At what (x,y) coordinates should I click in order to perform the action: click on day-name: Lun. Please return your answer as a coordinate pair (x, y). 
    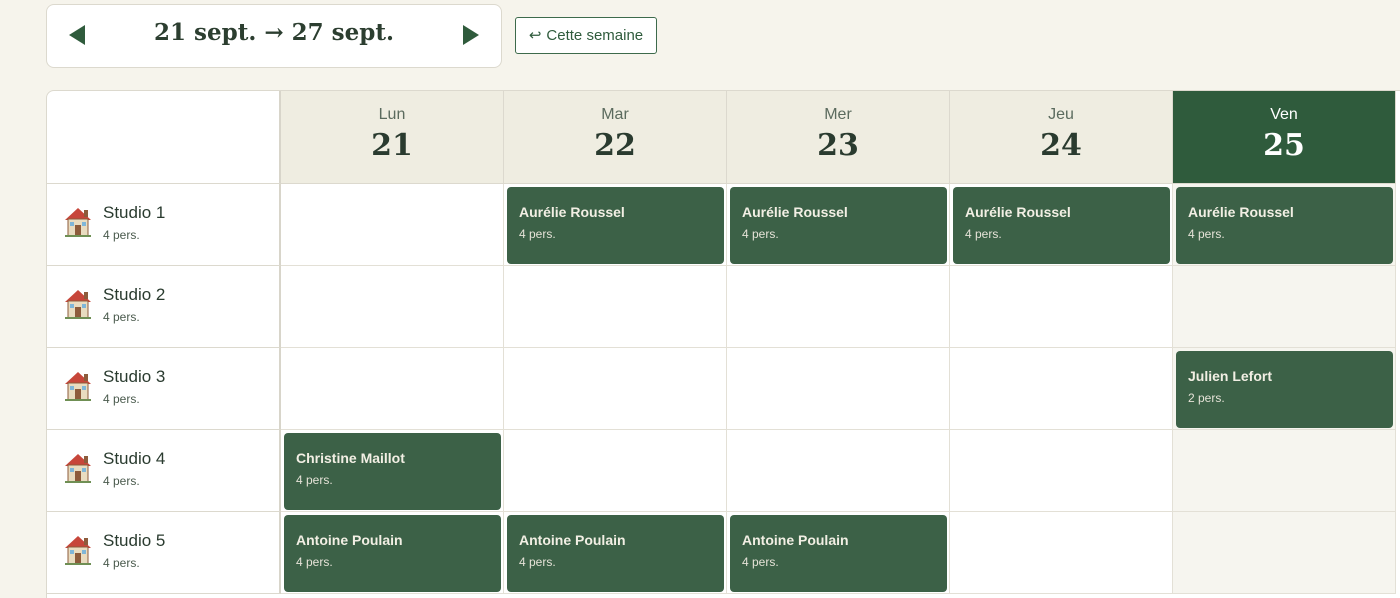
    Looking at the image, I should click on (392, 114).